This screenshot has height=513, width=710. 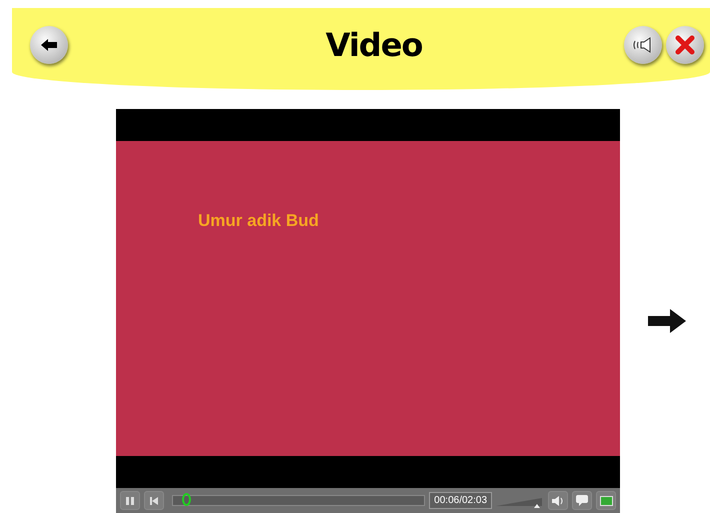 I want to click on speaker-icon, so click(x=558, y=501).